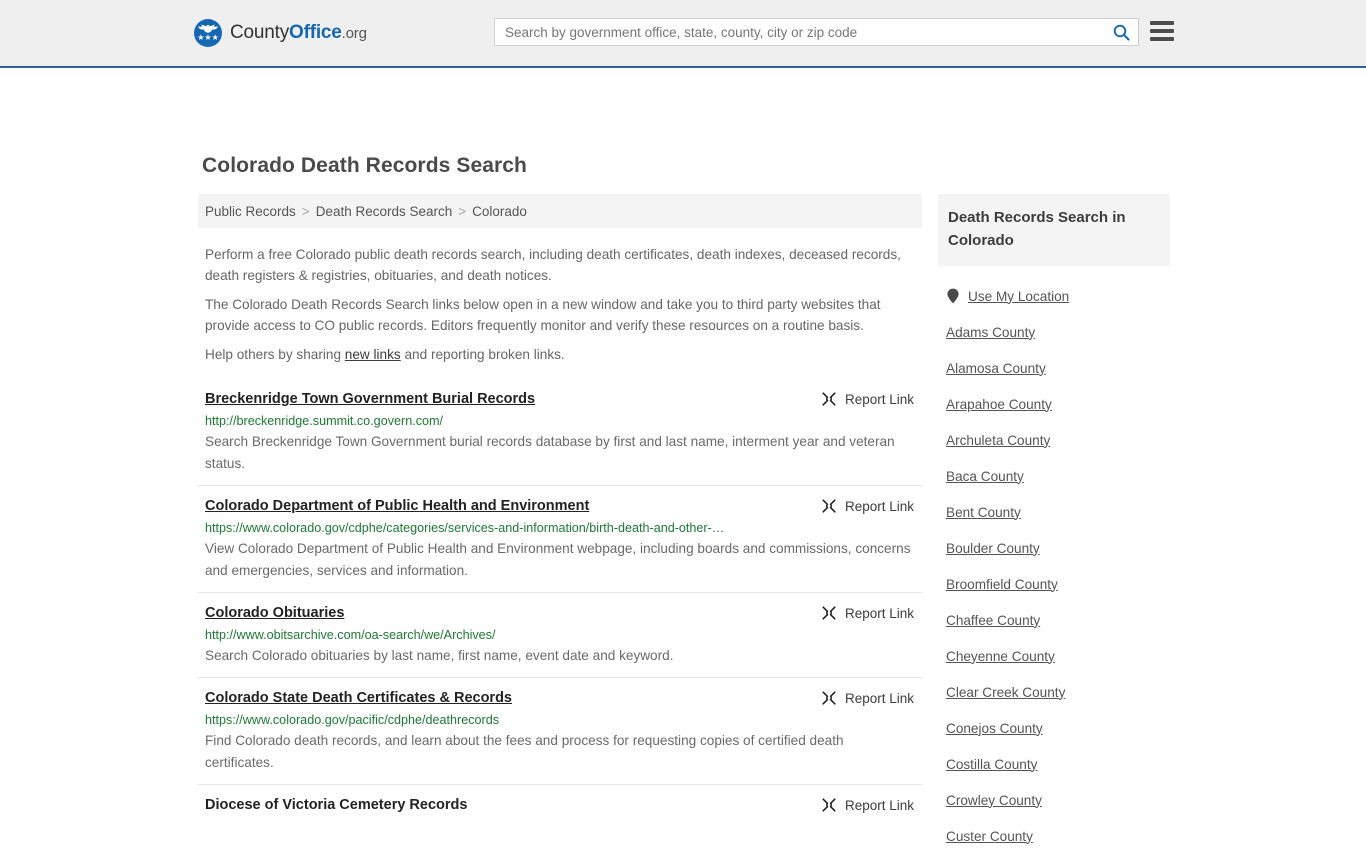 The image size is (1366, 854). Describe the element at coordinates (1058, 368) in the screenshot. I see `sidebar-item-county: Alamosa County` at that location.